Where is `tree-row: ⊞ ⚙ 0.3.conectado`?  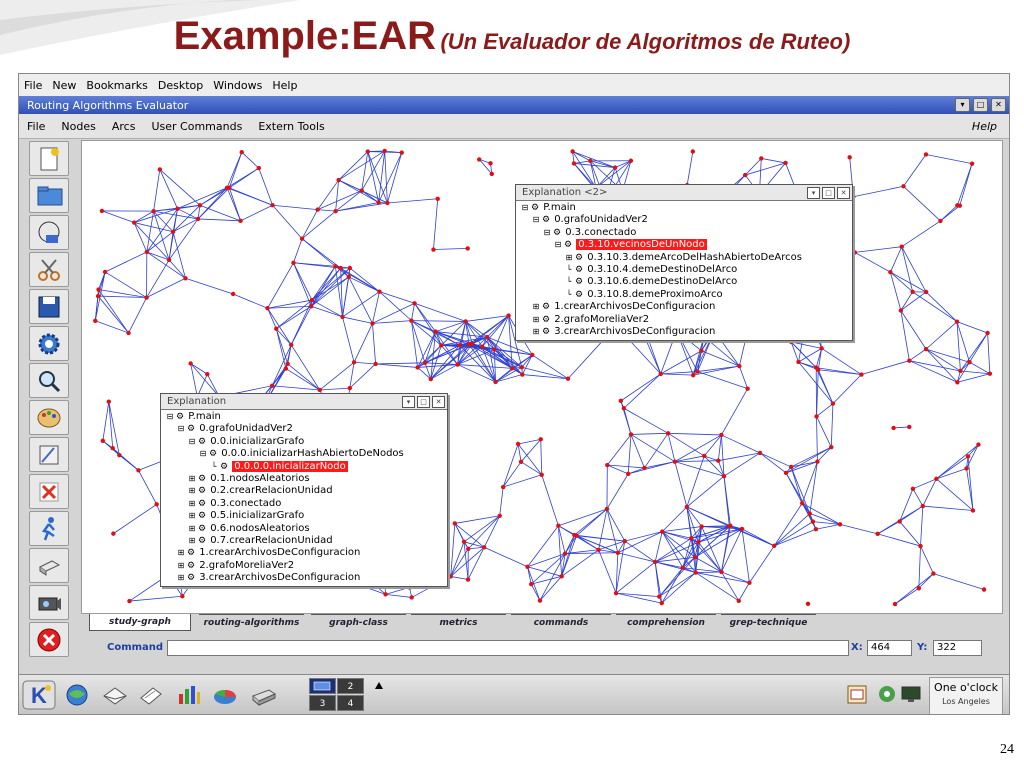
tree-row: ⊞ ⚙ 0.3.conectado is located at coordinates (306, 504).